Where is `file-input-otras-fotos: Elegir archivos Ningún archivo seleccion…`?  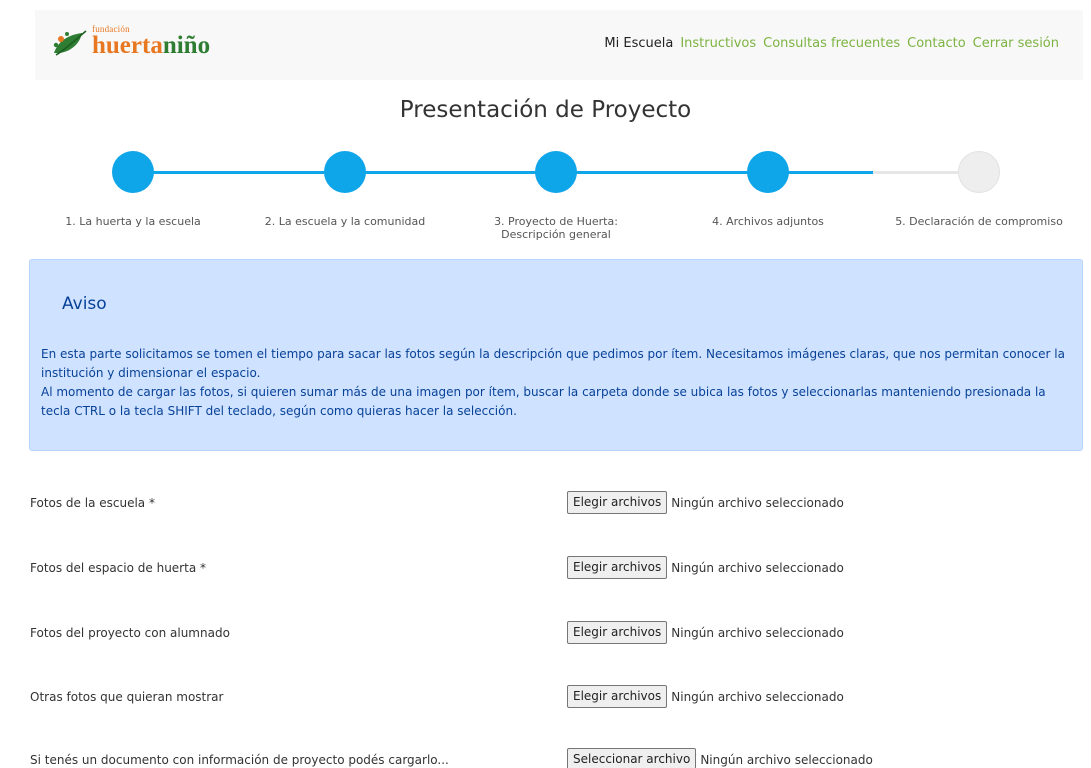
file-input-otras-fotos: Elegir archivos Ningún archivo seleccion… is located at coordinates (705, 696).